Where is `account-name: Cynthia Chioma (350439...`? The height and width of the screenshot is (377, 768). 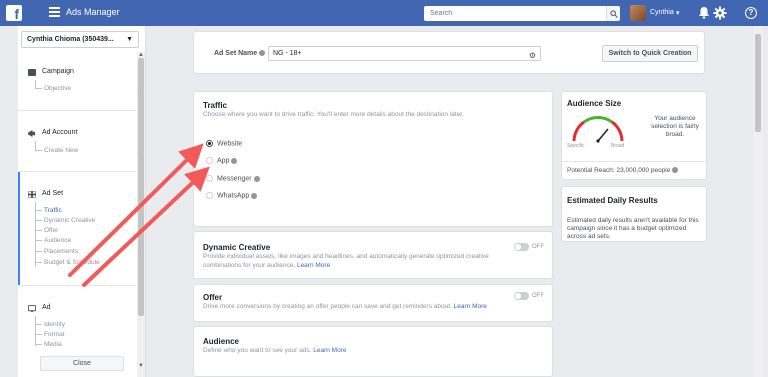
account-name: Cynthia Chioma (350439... is located at coordinates (70, 39).